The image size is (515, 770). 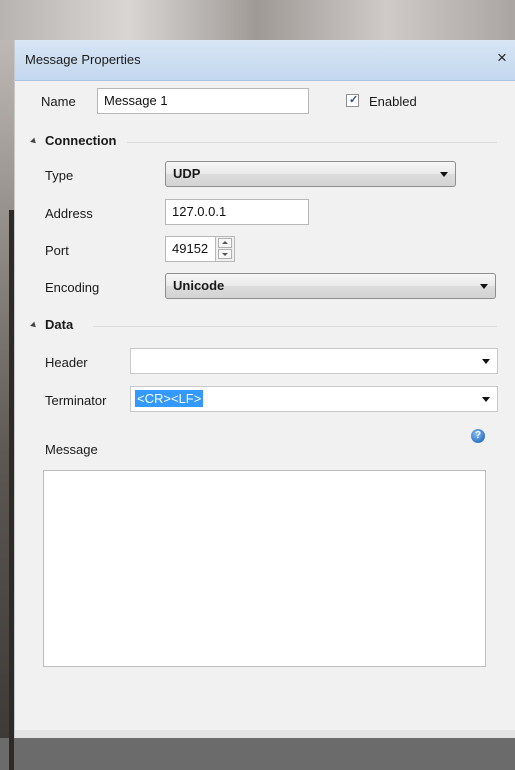 I want to click on data-section-label: Data, so click(x=59, y=324).